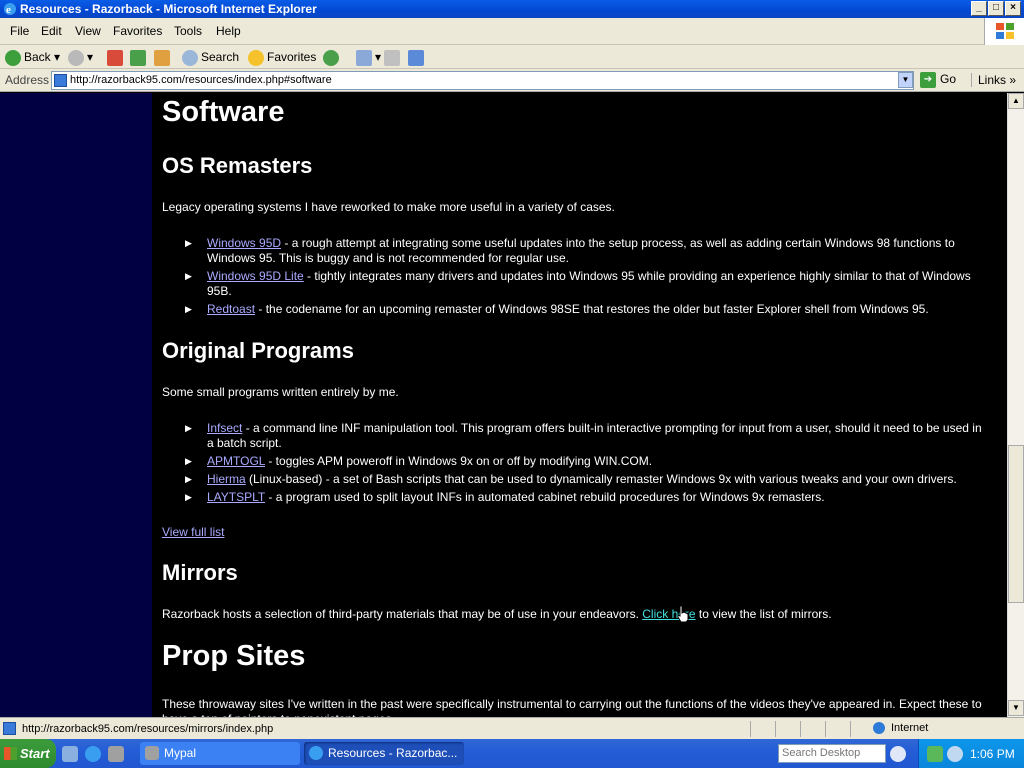 The height and width of the screenshot is (768, 1024). Describe the element at coordinates (193, 532) in the screenshot. I see `view-full-list-link: View full list` at that location.